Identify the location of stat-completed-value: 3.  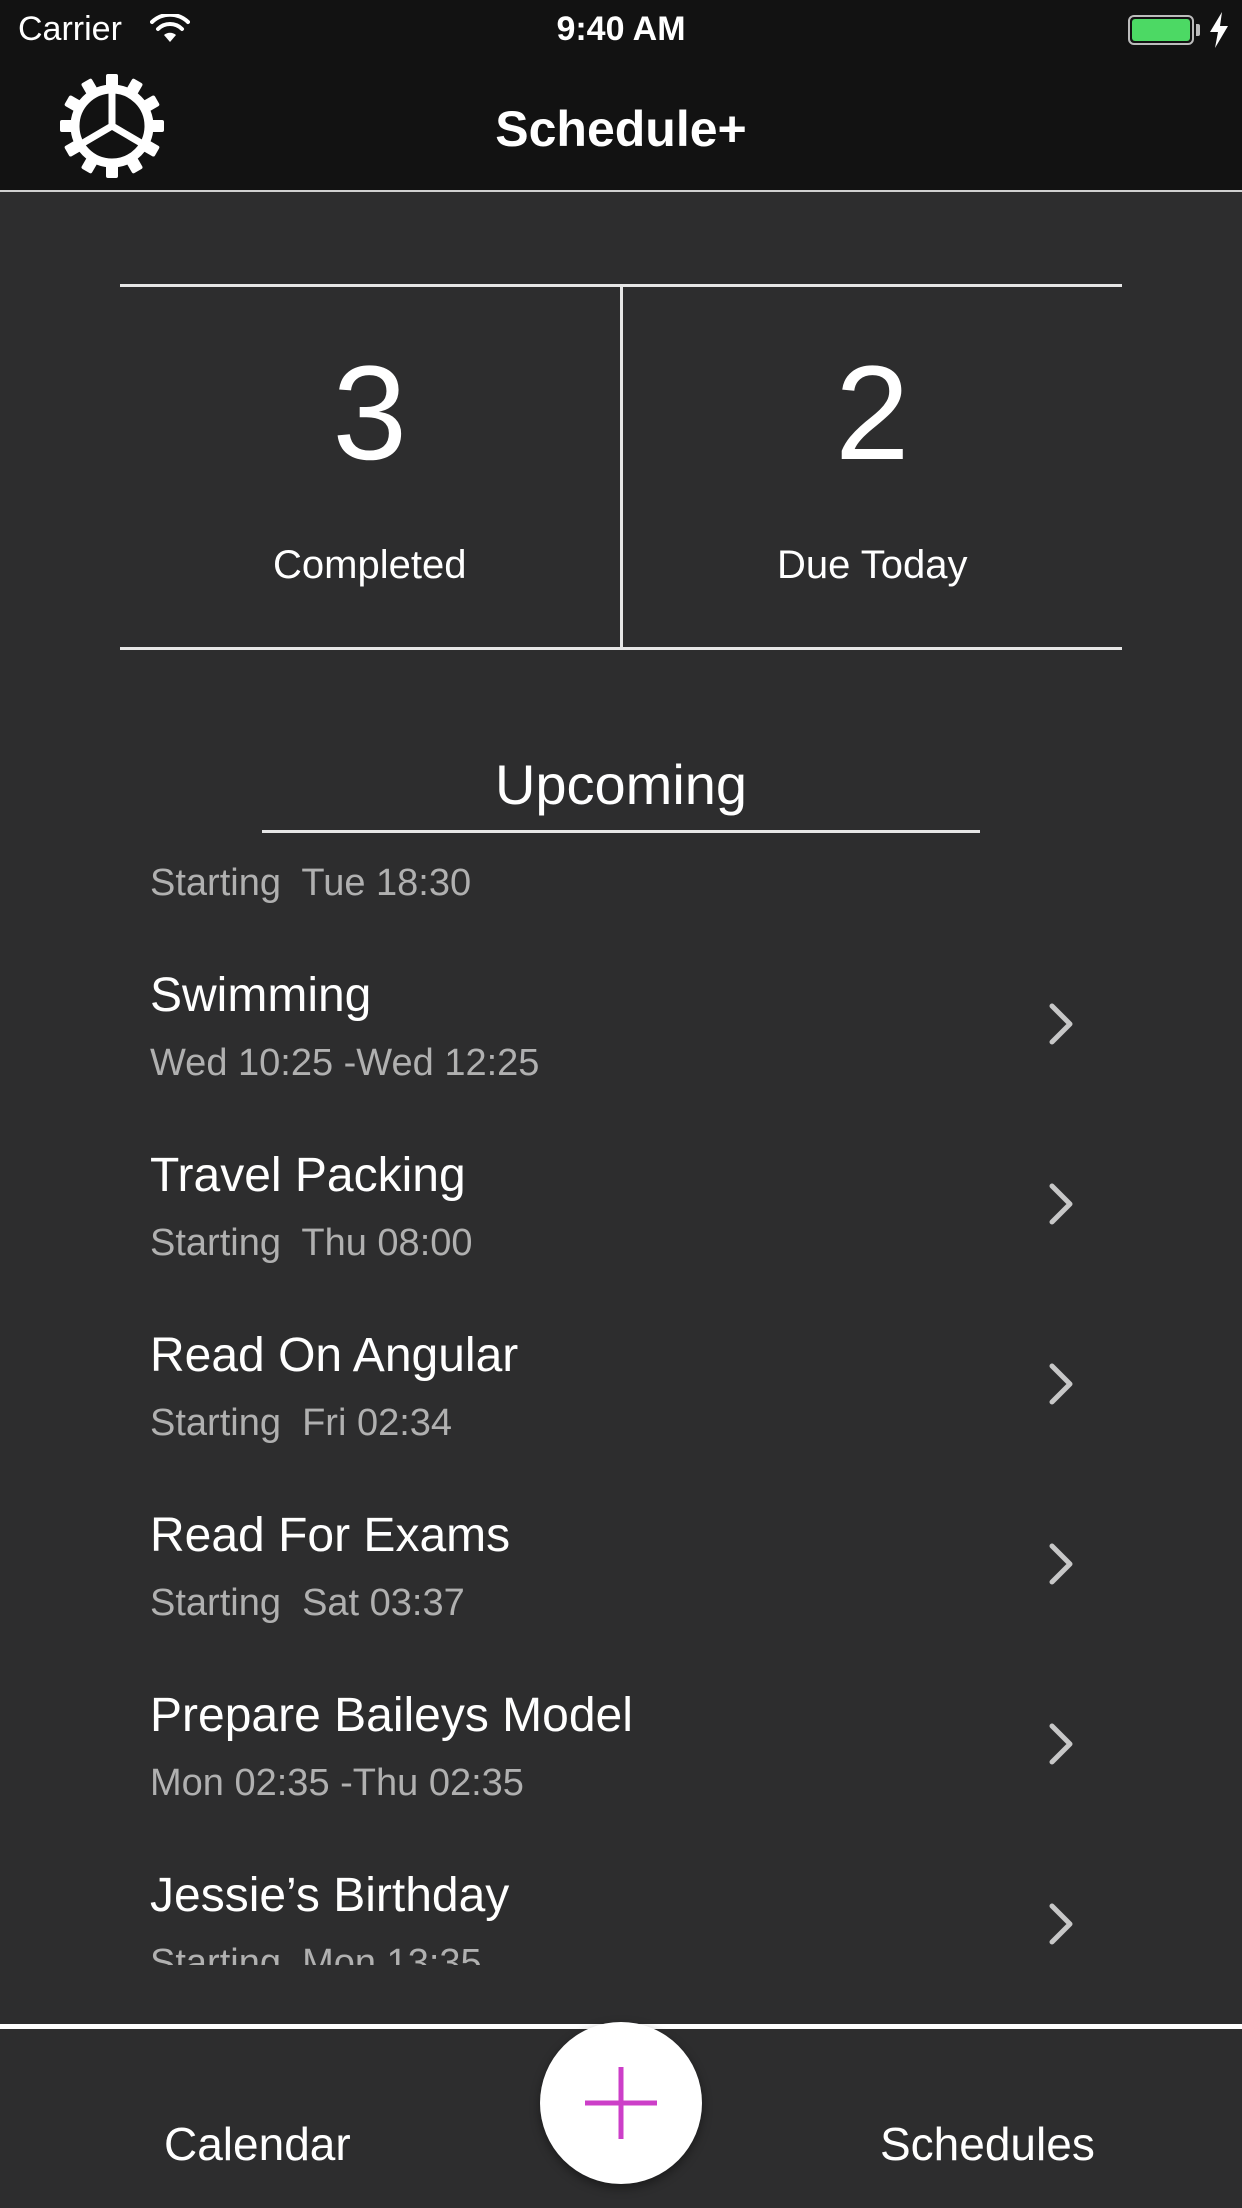
(370, 413).